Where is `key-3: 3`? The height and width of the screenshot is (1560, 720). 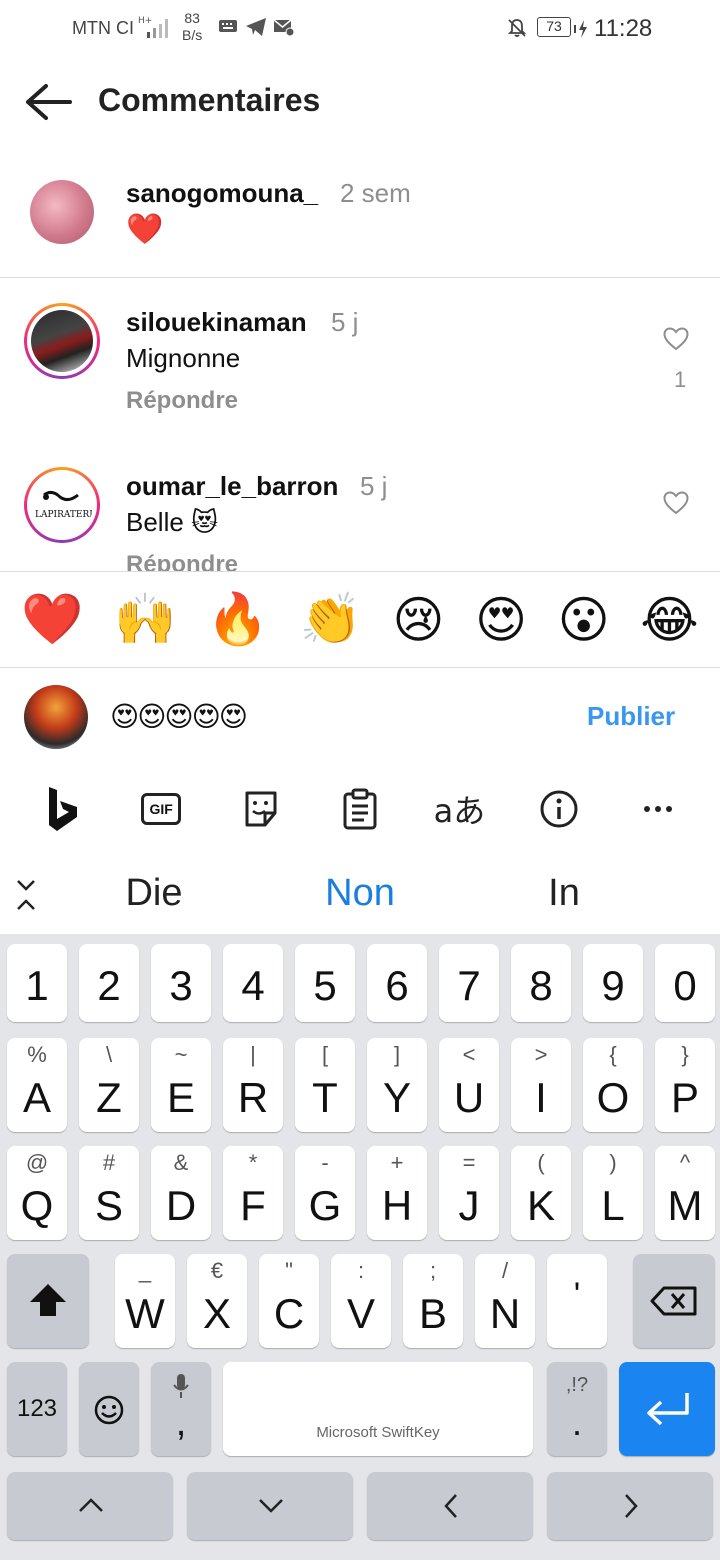 key-3: 3 is located at coordinates (181, 983).